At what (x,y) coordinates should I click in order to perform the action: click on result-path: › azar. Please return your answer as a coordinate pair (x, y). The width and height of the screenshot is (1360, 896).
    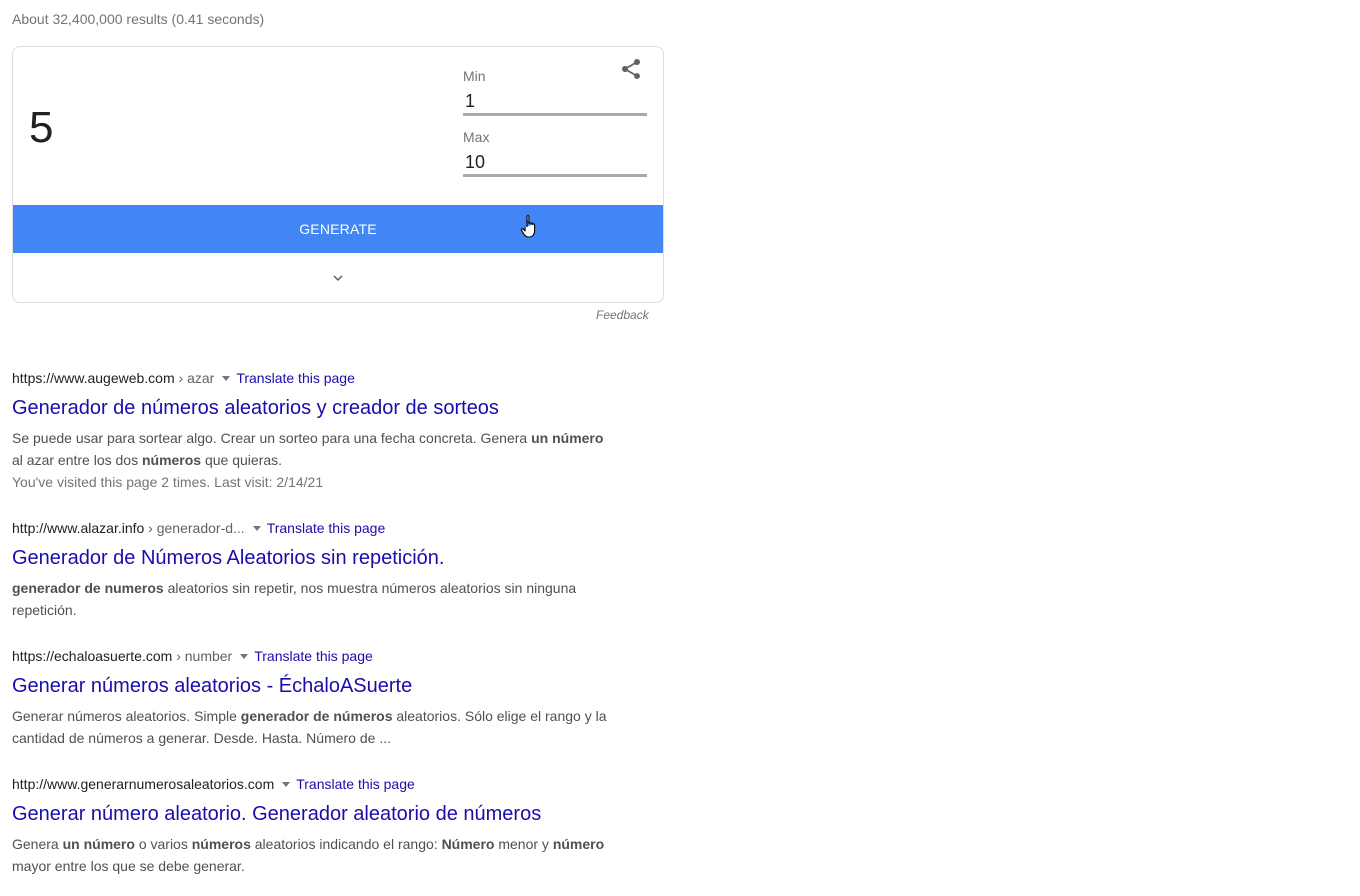
    Looking at the image, I should click on (195, 378).